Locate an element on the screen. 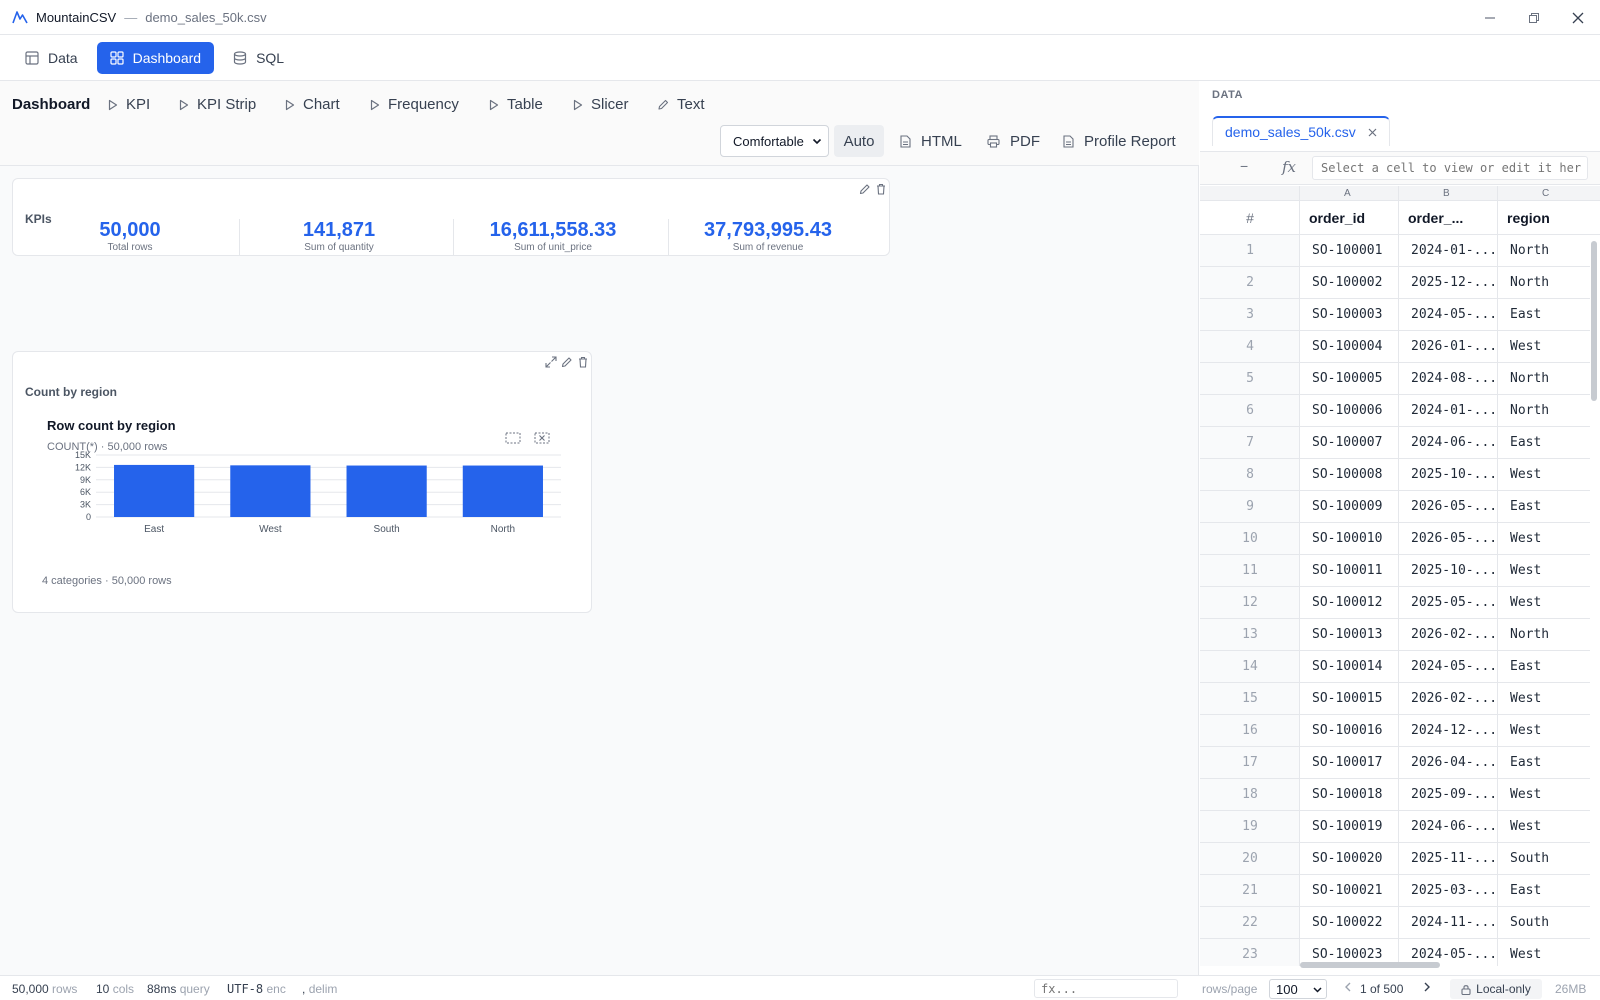  file-tab: demo_sales_50k.csv is located at coordinates (1301, 131).